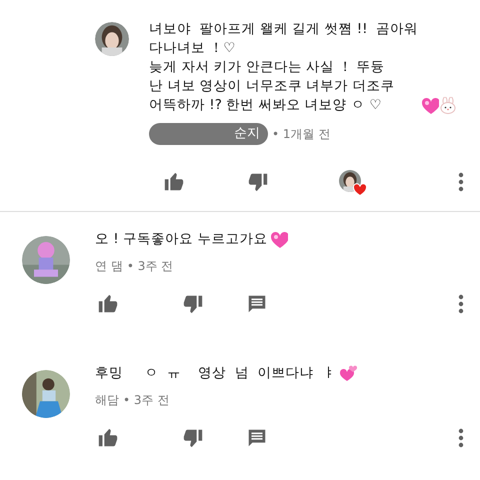  Describe the element at coordinates (208, 133) in the screenshot. I see `author-badge: 순지` at that location.